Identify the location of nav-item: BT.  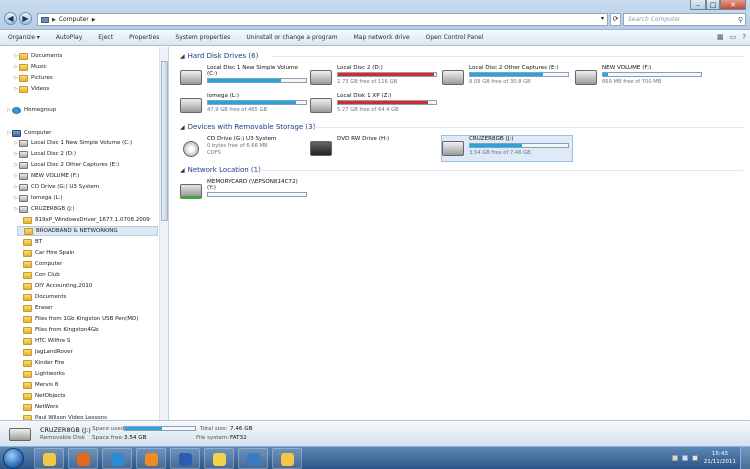
(29, 242).